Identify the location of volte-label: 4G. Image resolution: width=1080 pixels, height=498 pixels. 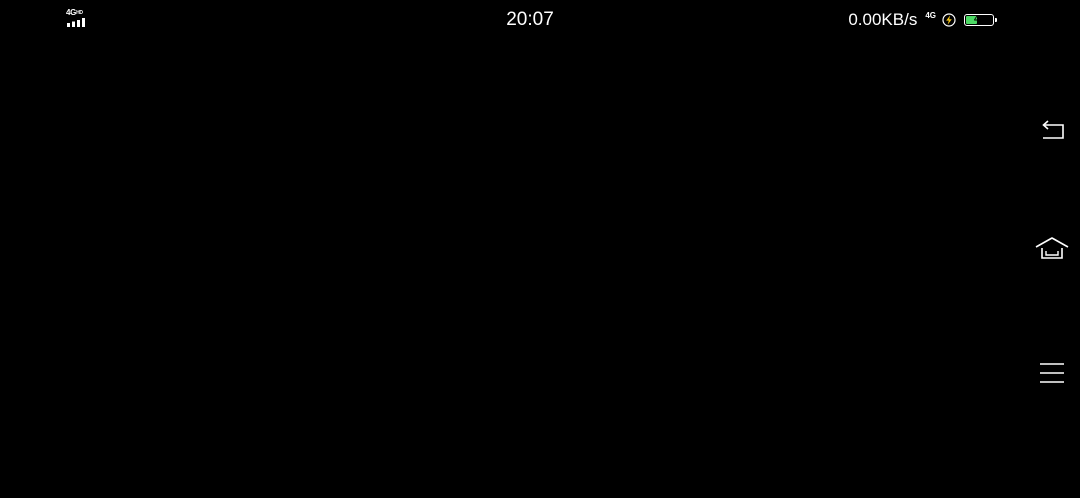
(930, 15).